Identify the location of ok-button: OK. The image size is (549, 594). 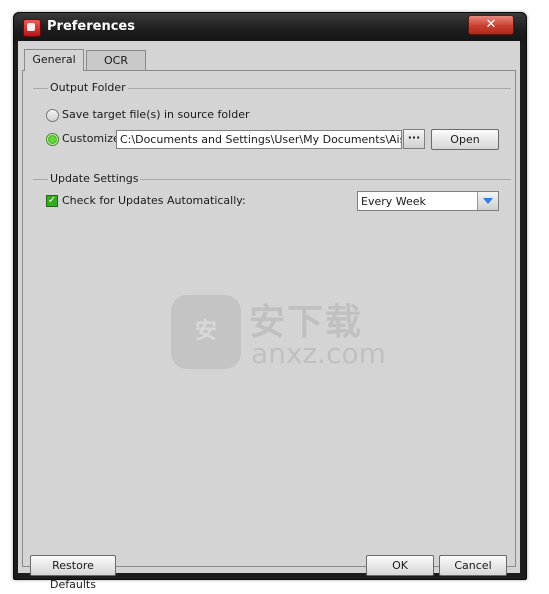
(400, 565).